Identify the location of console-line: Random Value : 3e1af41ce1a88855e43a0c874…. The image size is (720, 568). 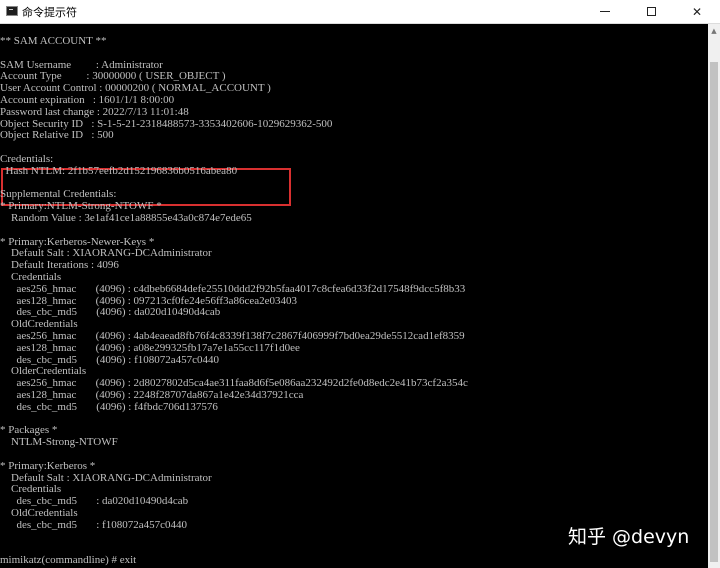
(126, 218).